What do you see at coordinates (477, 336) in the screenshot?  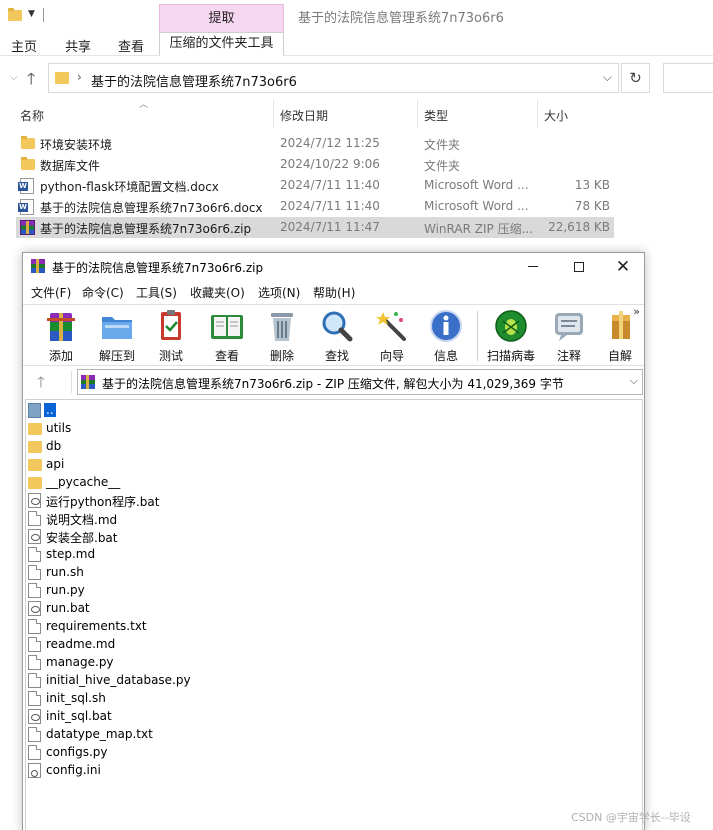 I see `toolbar-divider` at bounding box center [477, 336].